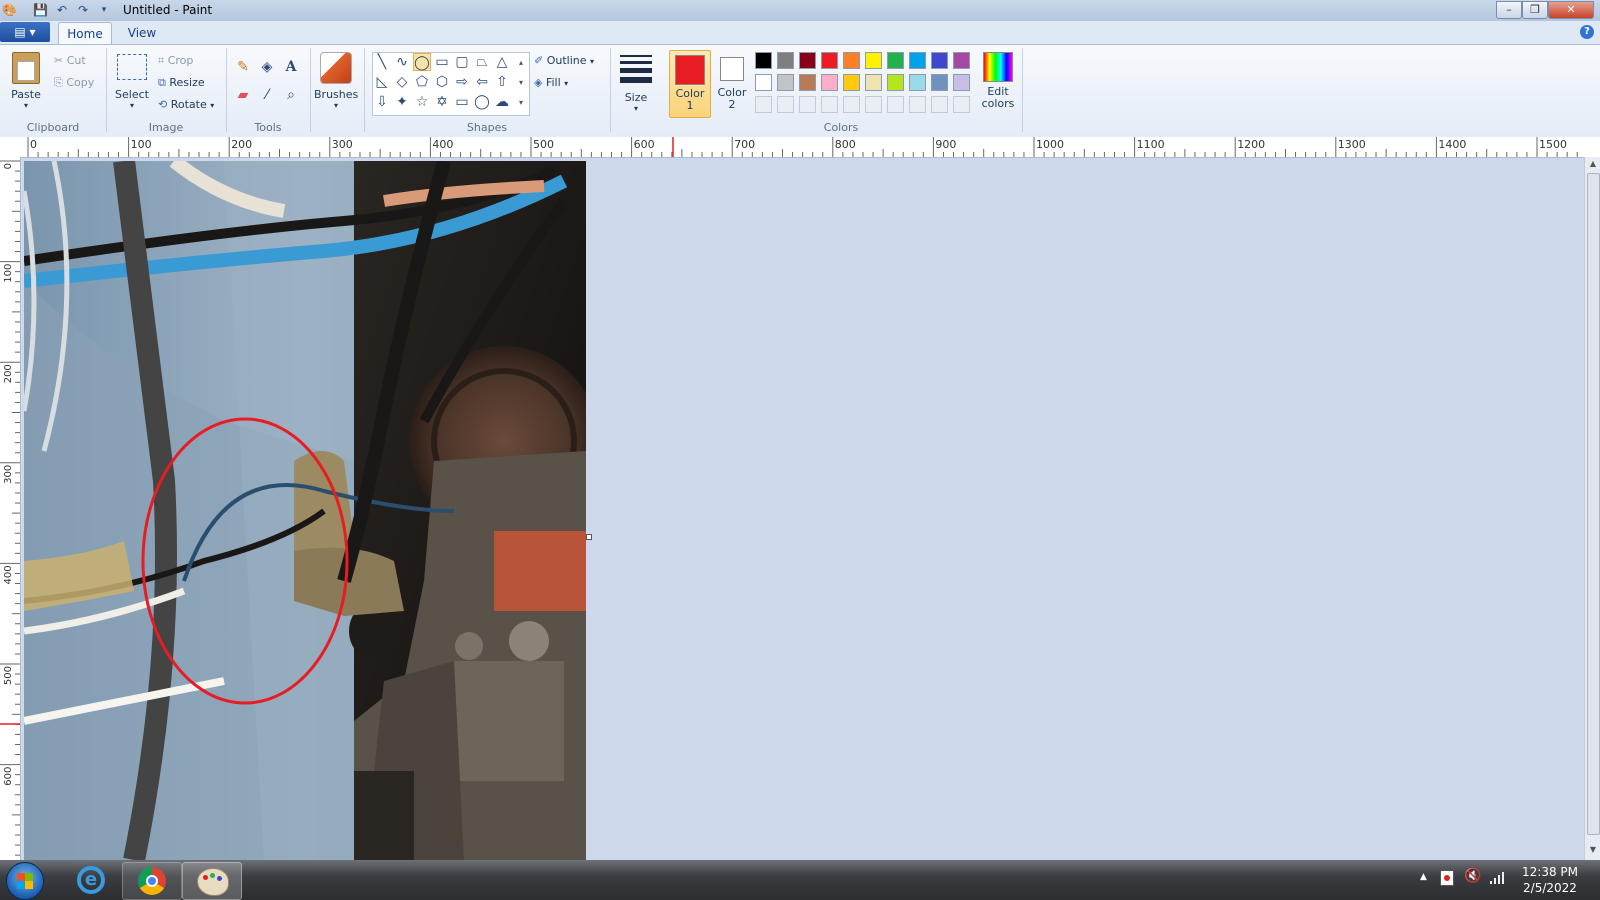  Describe the element at coordinates (1587, 32) in the screenshot. I see `help-icon: ?` at that location.